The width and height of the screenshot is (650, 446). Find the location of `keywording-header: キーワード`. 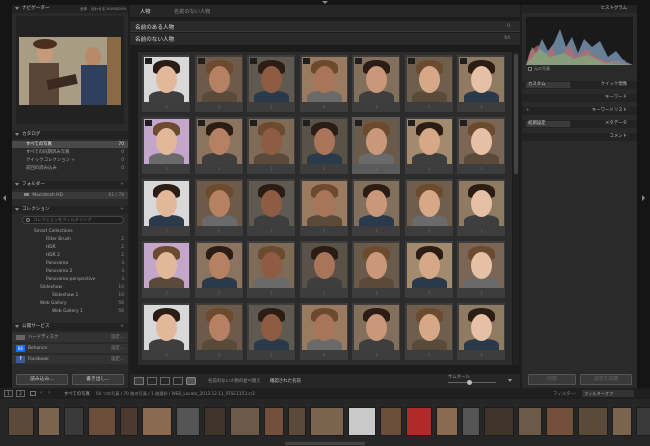

keywording-header: キーワード is located at coordinates (579, 98).